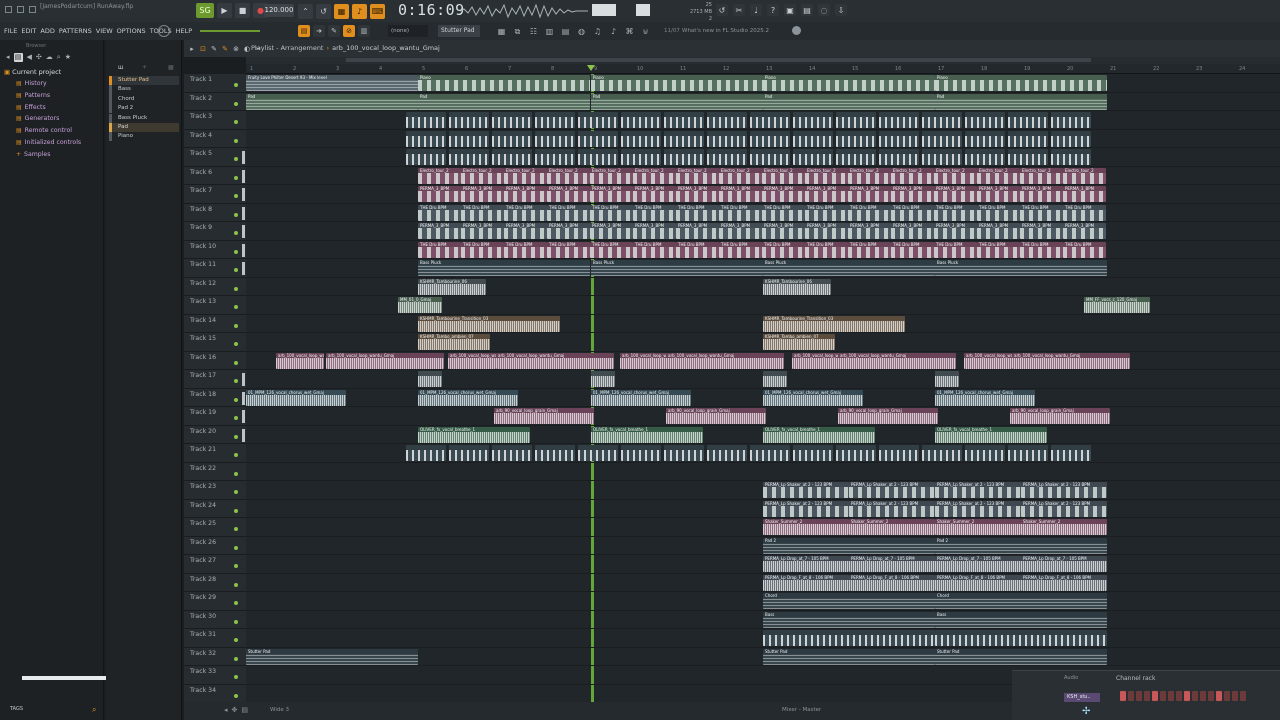  I want to click on track-header: Track 19, so click(215, 416).